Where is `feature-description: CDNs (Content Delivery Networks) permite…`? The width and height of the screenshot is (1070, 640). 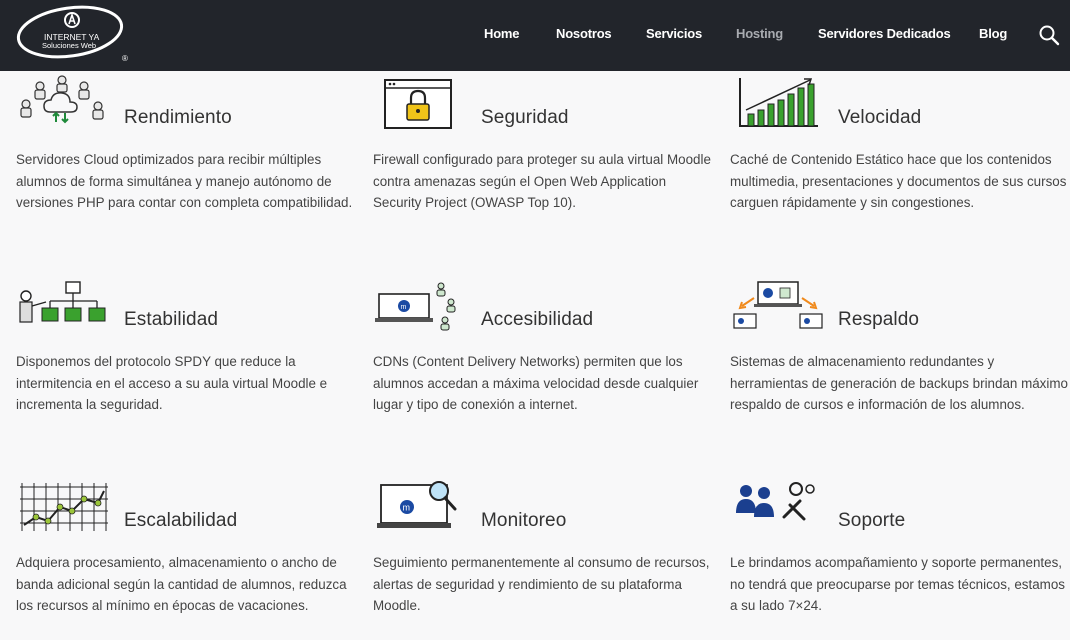 feature-description: CDNs (Content Delivery Networks) permite… is located at coordinates (536, 383).